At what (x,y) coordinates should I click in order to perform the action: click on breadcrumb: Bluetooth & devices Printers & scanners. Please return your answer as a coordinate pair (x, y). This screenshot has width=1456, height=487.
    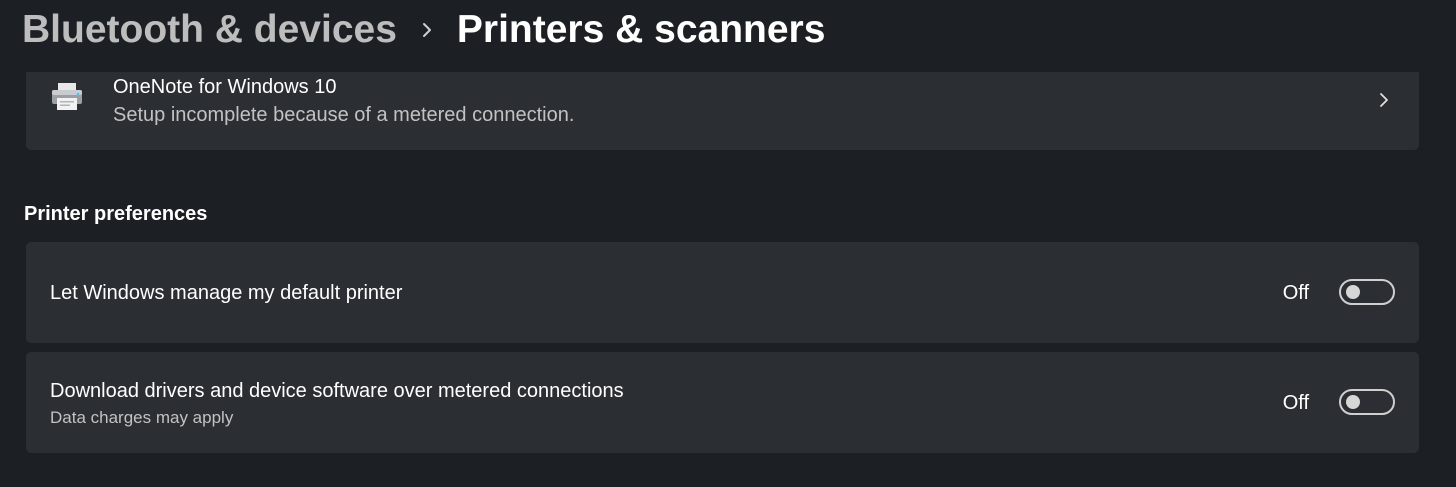
    Looking at the image, I should click on (423, 30).